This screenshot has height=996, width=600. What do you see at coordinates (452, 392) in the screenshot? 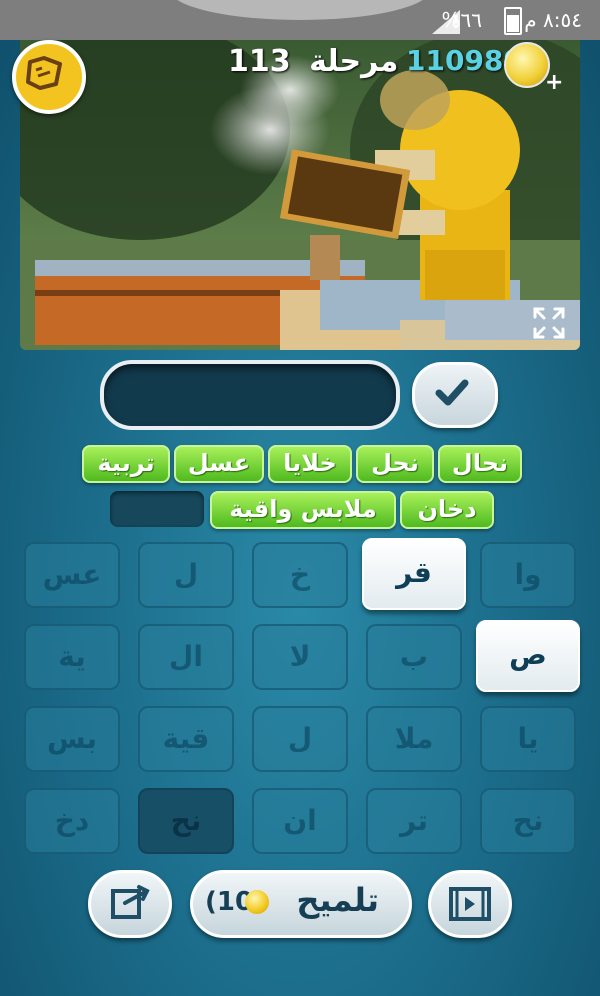
I see `checkmark-icon` at bounding box center [452, 392].